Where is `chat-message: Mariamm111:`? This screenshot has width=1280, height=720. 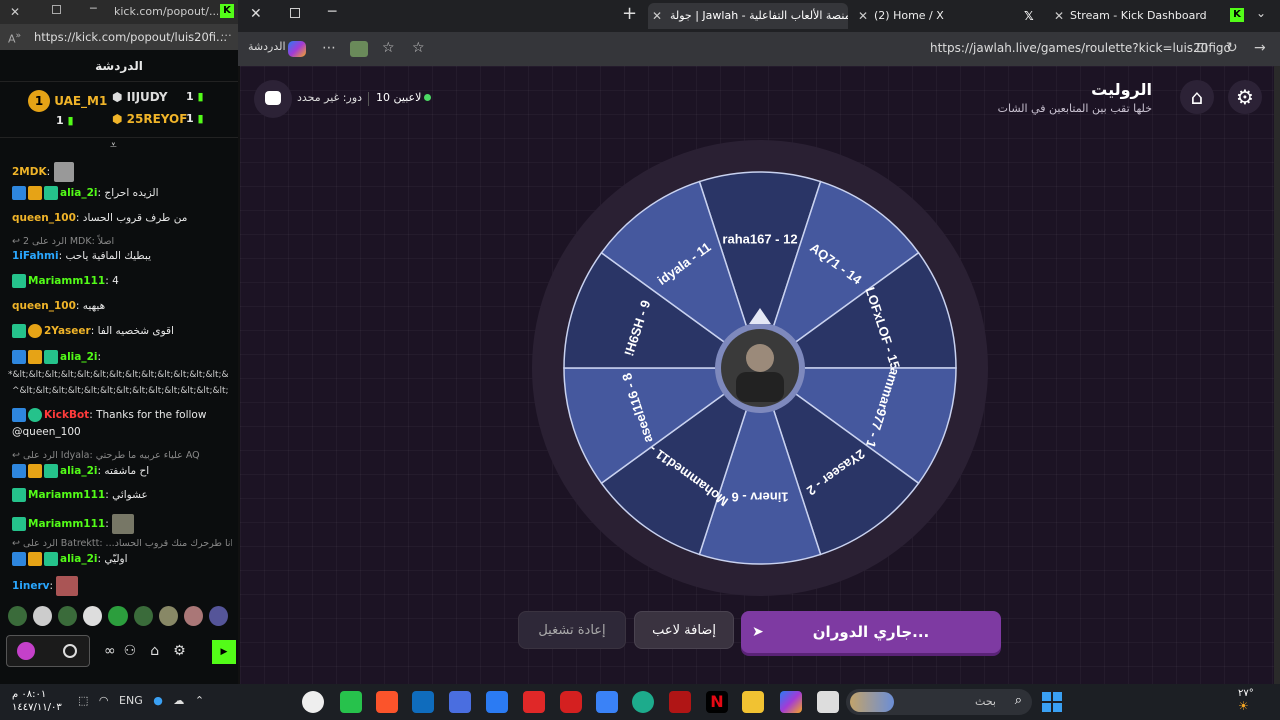
chat-message: Mariamm111: is located at coordinates (74, 524).